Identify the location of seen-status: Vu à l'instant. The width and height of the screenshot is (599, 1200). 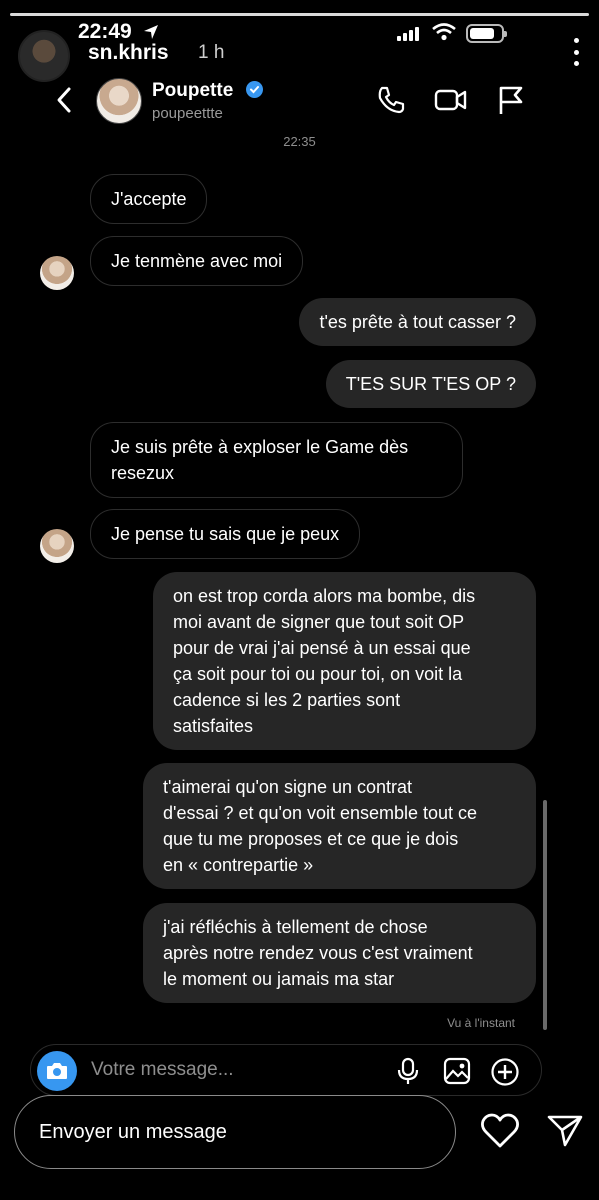
(481, 1023).